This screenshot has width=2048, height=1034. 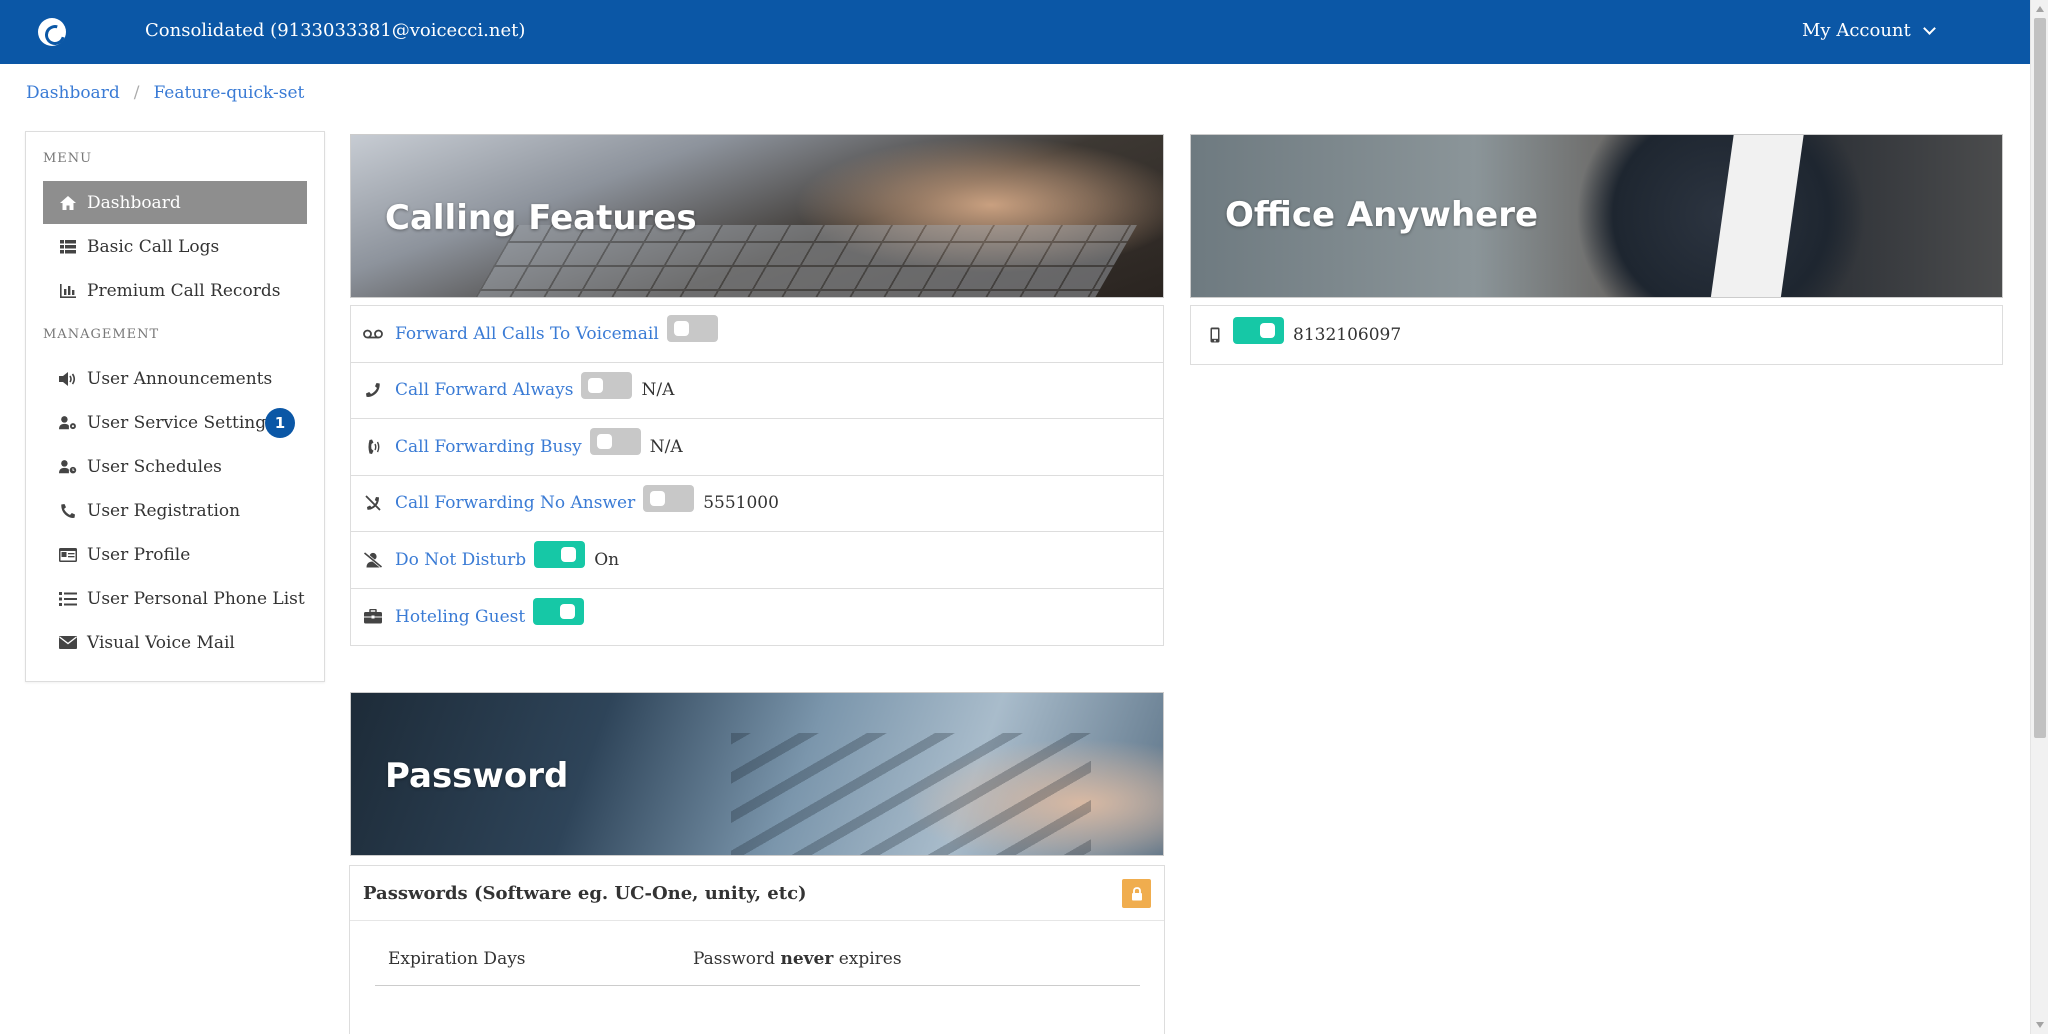 I want to click on bar-chart-icon, so click(x=68, y=291).